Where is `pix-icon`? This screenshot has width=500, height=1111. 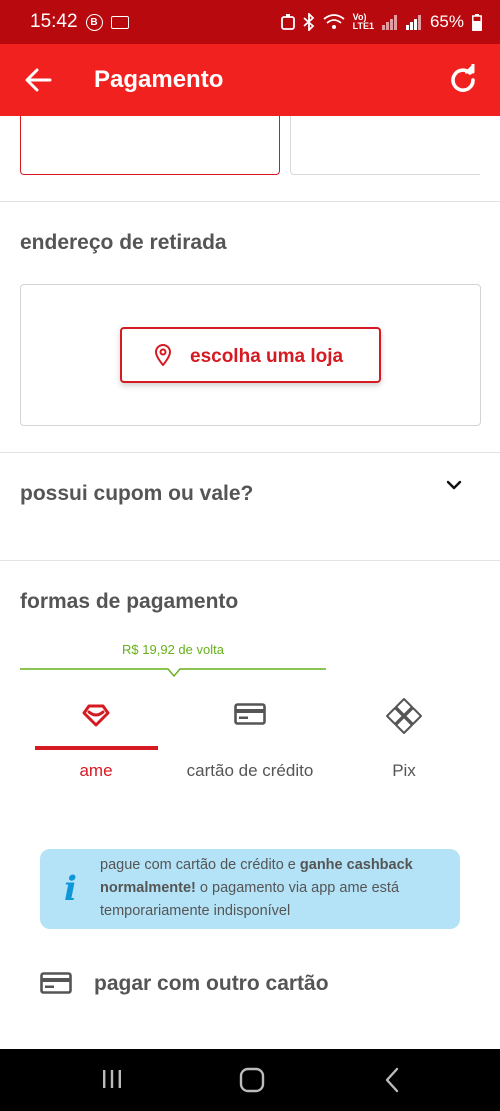 pix-icon is located at coordinates (404, 716).